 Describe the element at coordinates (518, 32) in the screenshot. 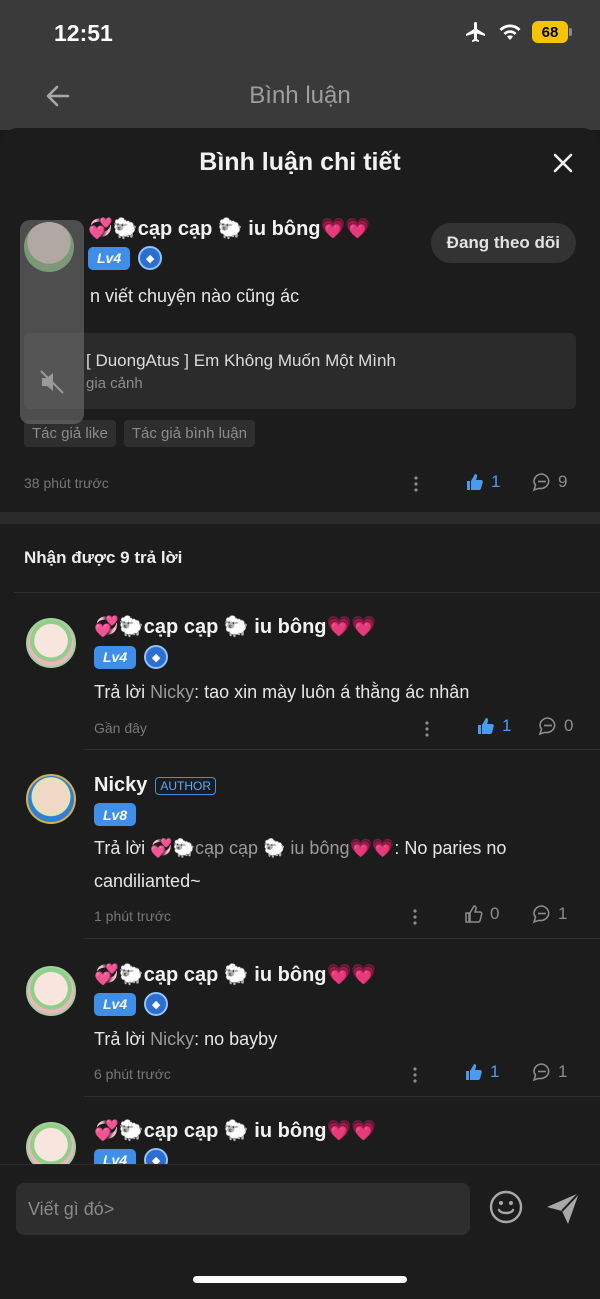

I see `status-icons: 68` at that location.